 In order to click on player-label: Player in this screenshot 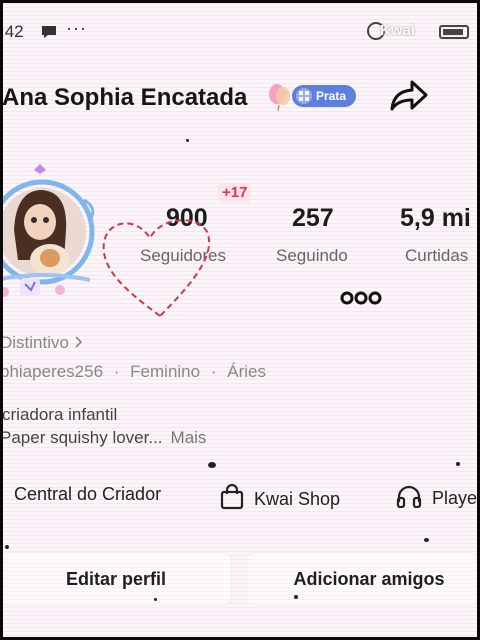, I will do `click(456, 498)`.